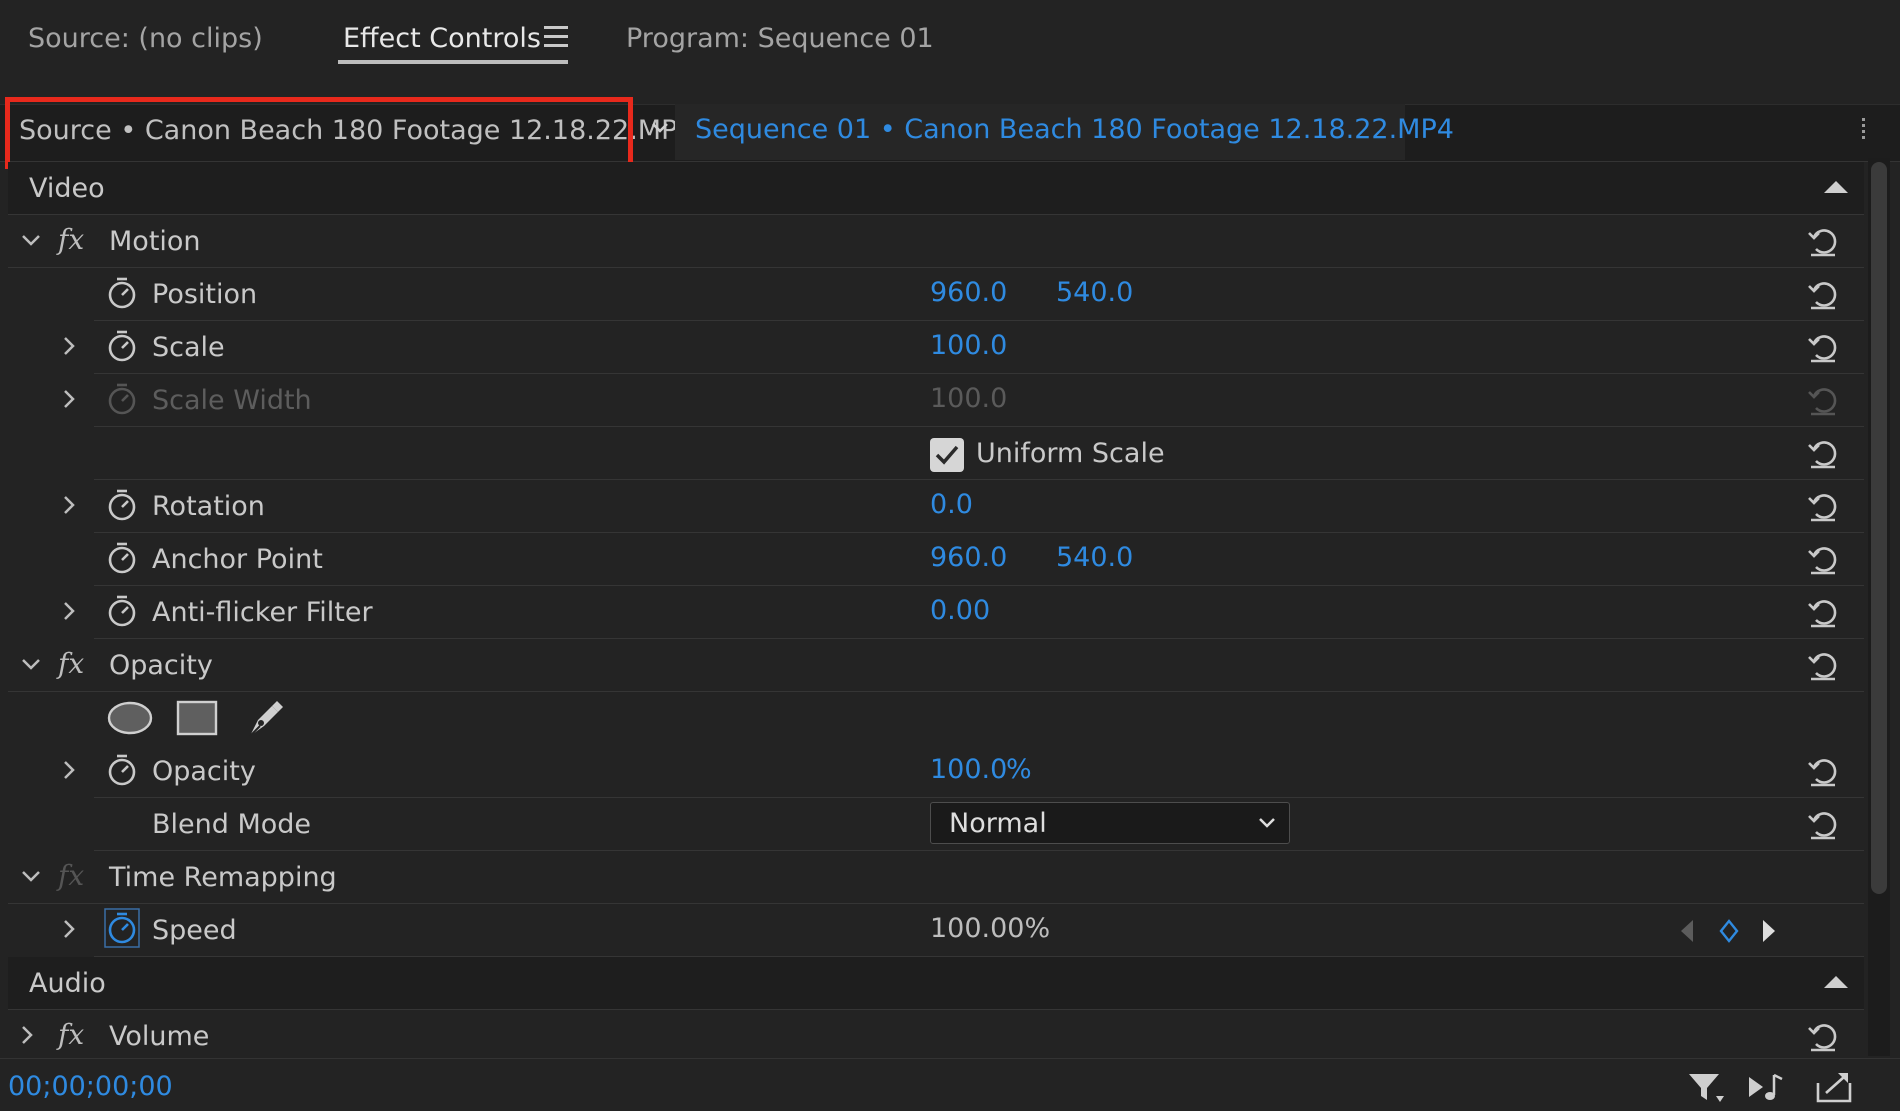 This screenshot has height=1111, width=1900. What do you see at coordinates (1862, 129) in the screenshot?
I see `panel-grip-icon` at bounding box center [1862, 129].